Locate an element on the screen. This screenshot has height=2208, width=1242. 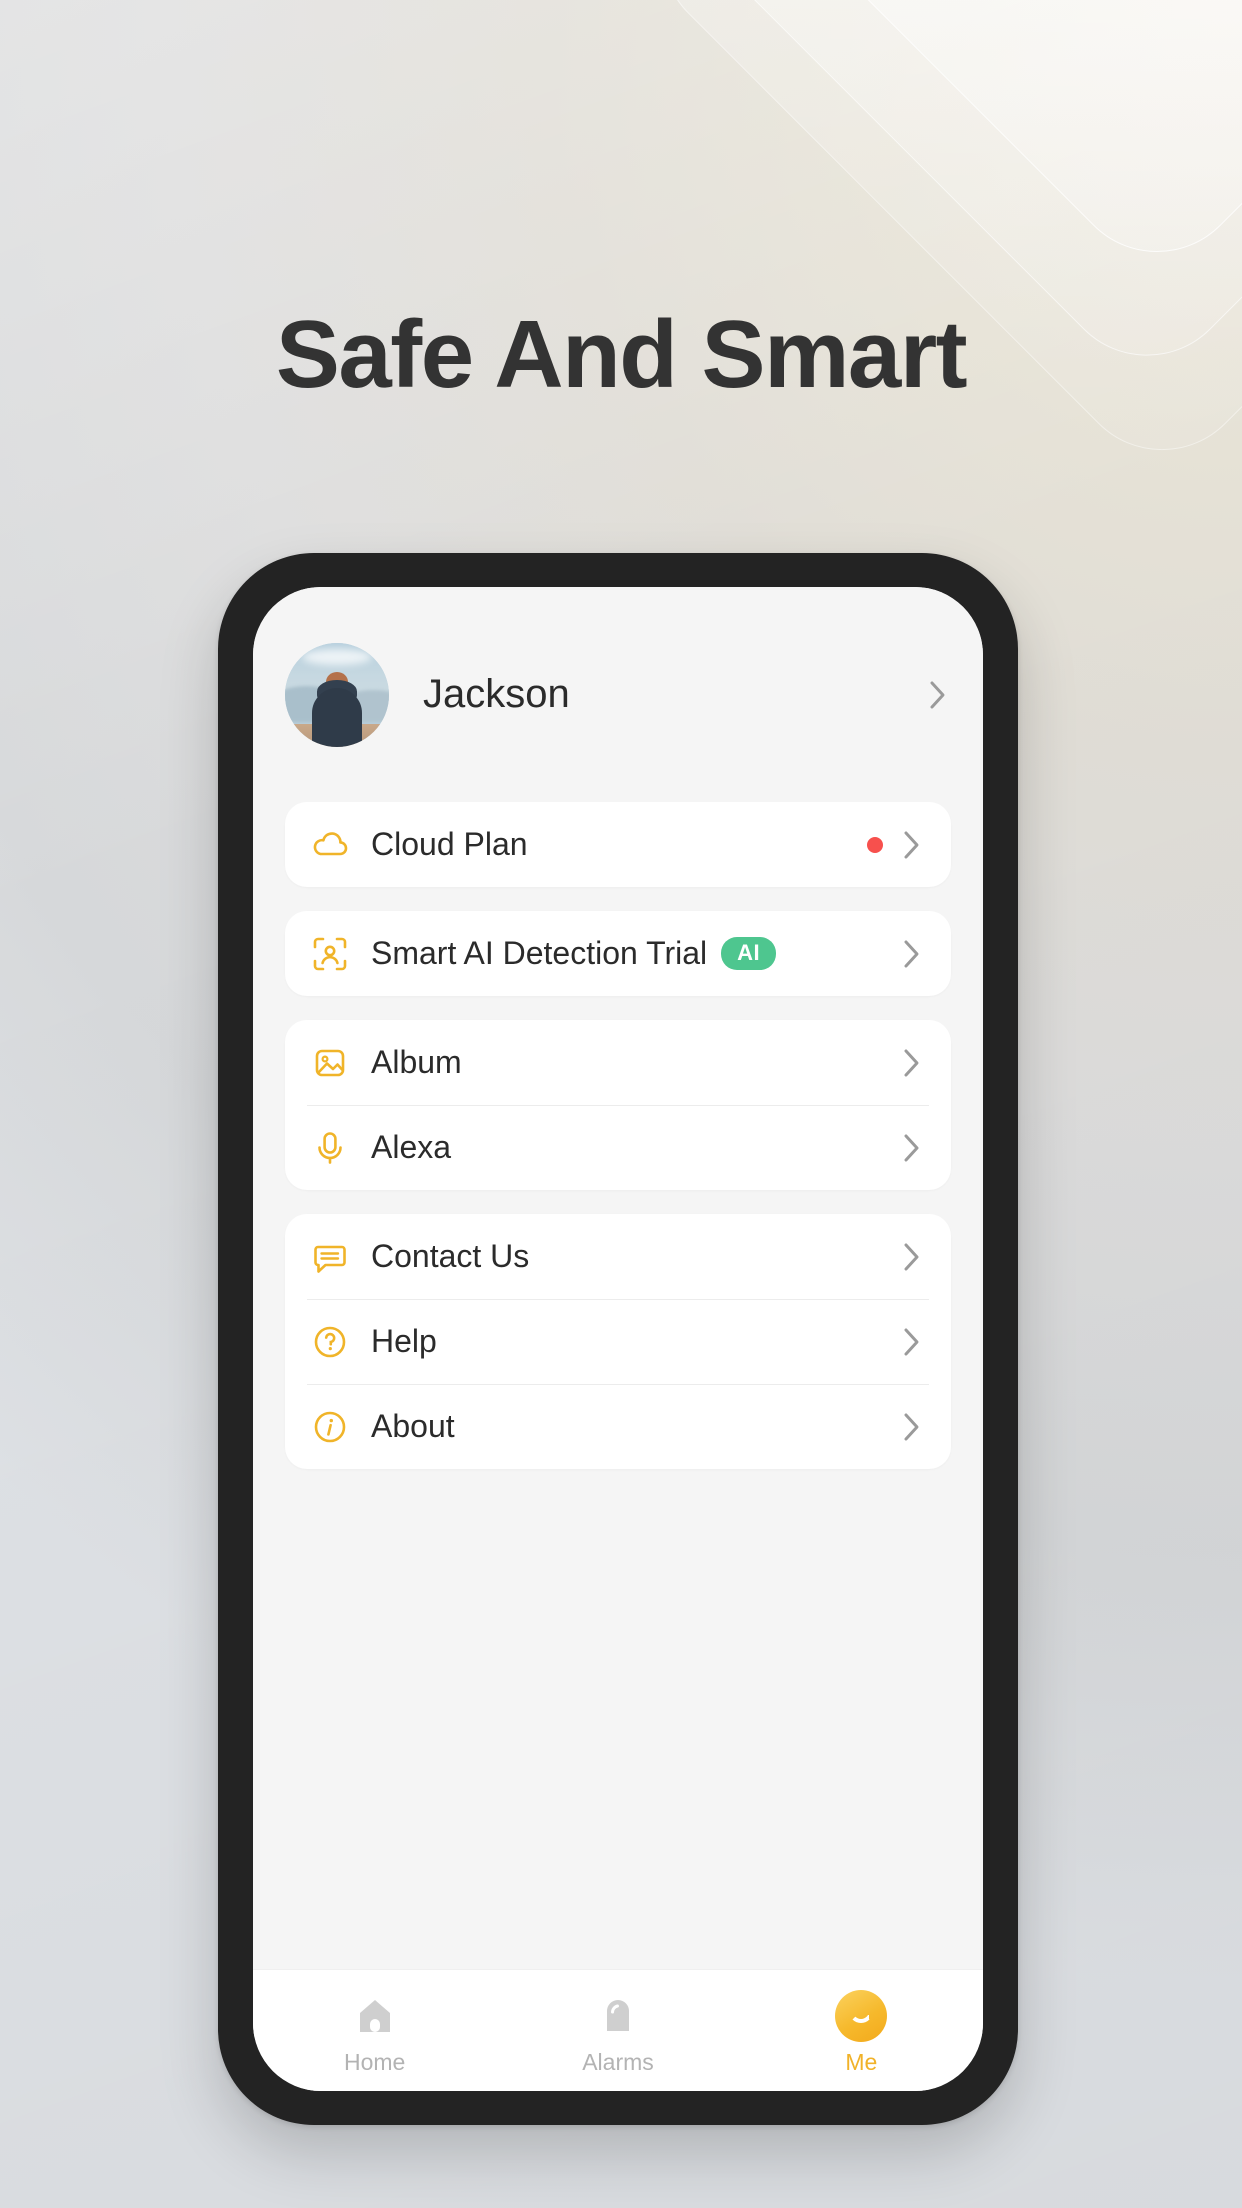
profile-name: Jackson is located at coordinates (496, 694).